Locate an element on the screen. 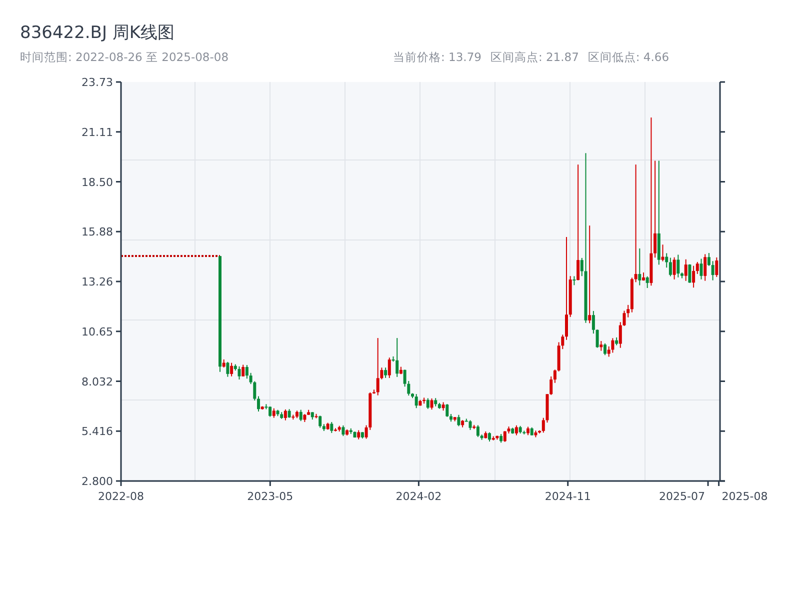 Image resolution: width=800 pixels, height=600 pixels. axis-label: 2024-02 is located at coordinates (419, 496).